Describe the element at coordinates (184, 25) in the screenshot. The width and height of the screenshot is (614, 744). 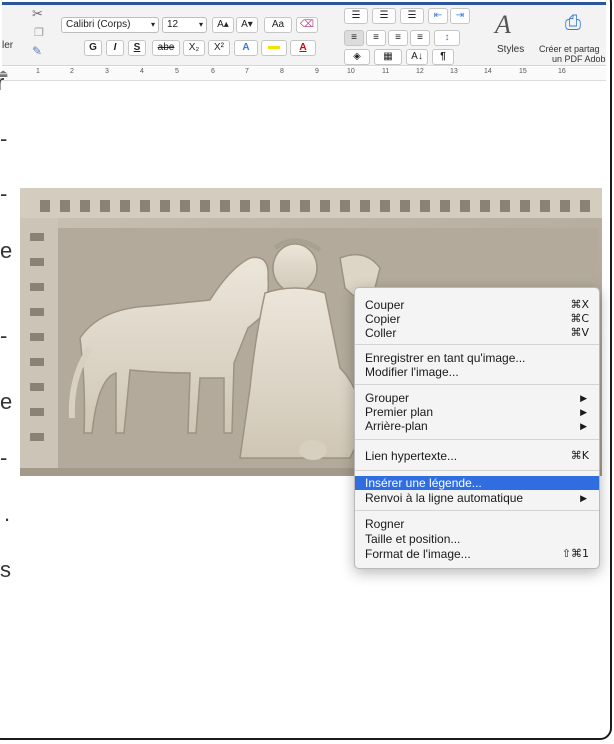
I see `font-size-select: 12 ▾` at that location.